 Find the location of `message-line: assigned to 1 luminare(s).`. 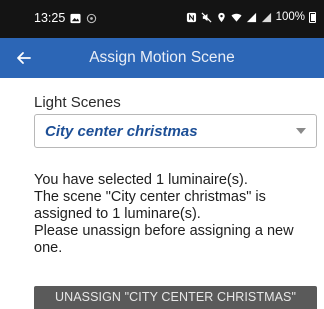

message-line: assigned to 1 luminare(s). is located at coordinates (117, 214).